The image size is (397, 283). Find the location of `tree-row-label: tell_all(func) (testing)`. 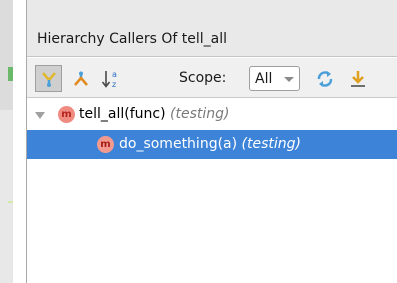

tree-row-label: tell_all(func) (testing) is located at coordinates (154, 114).